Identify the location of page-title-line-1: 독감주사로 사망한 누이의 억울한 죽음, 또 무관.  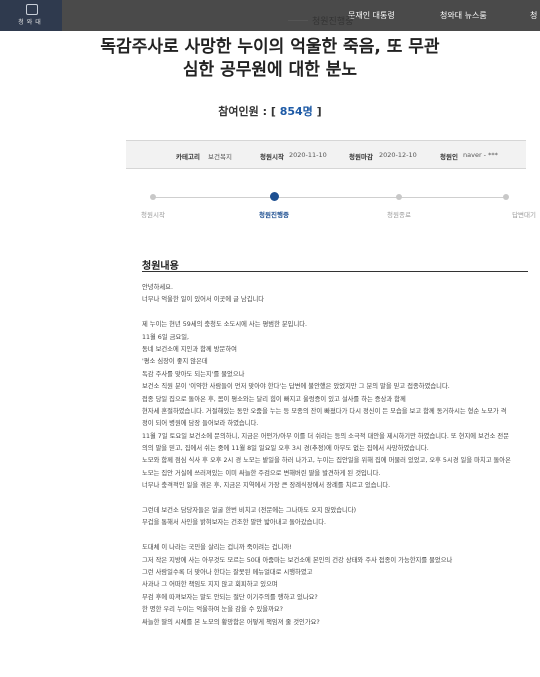
(270, 47).